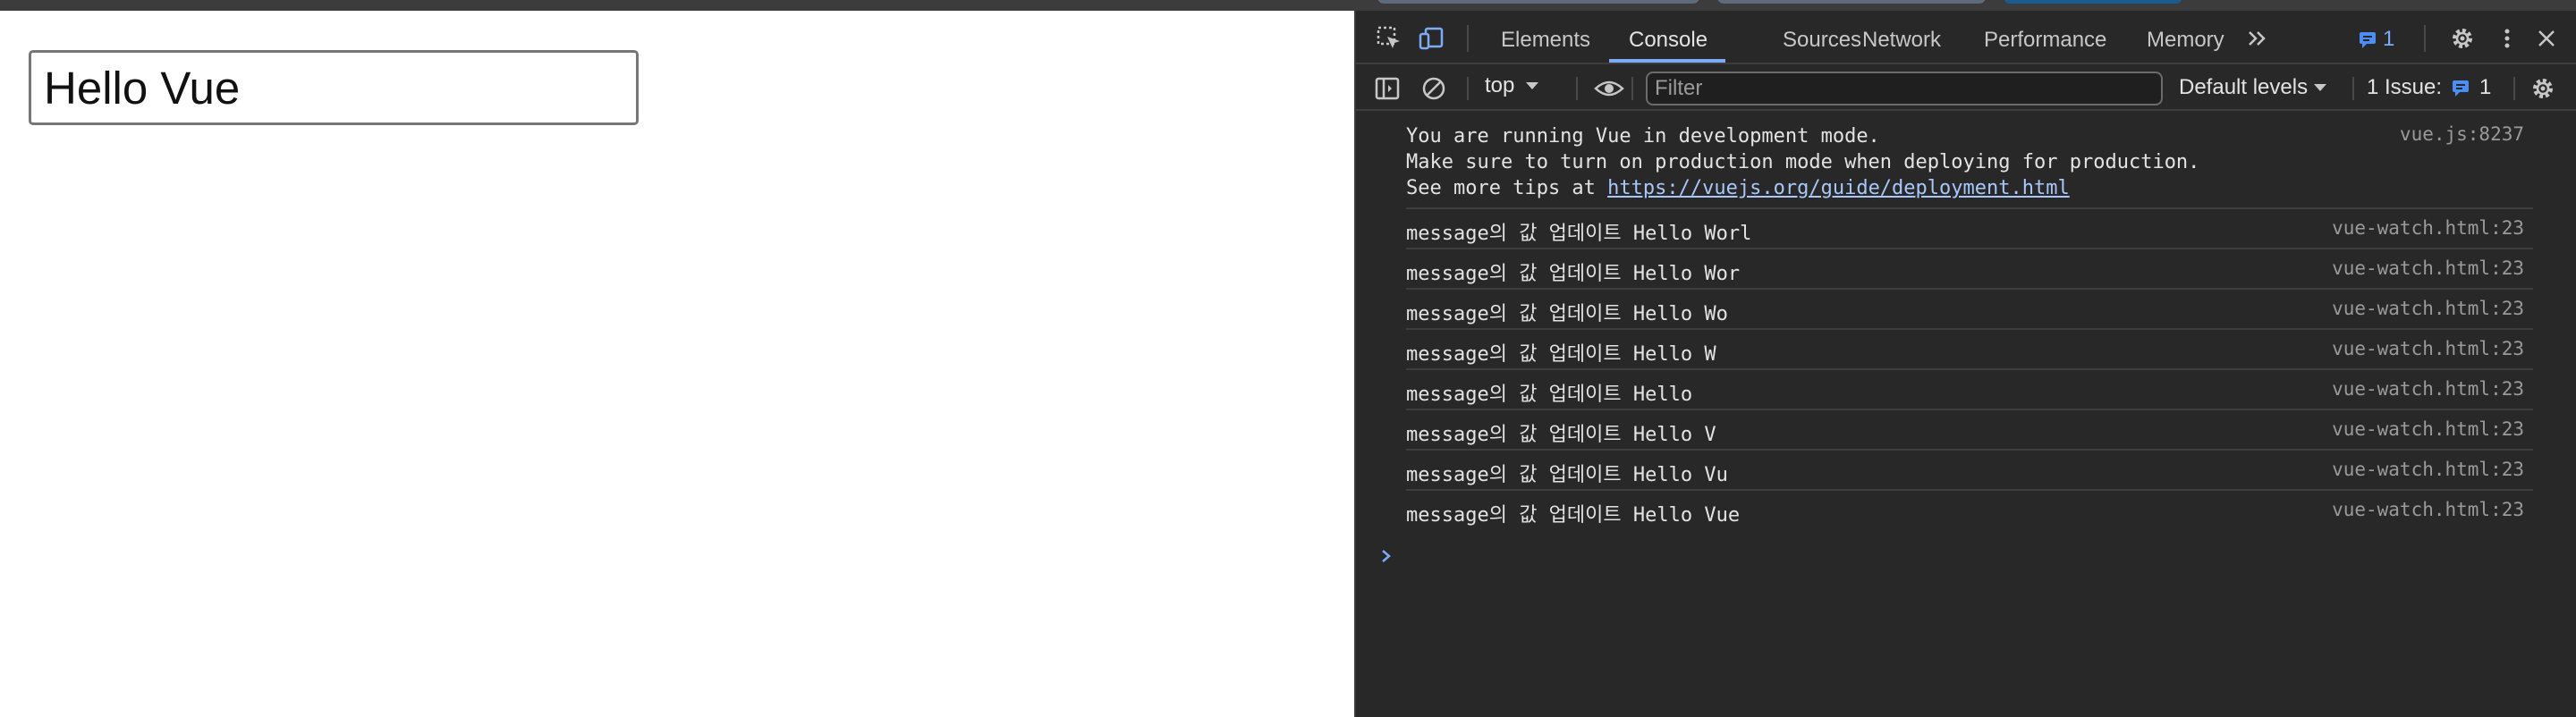  What do you see at coordinates (1561, 435) in the screenshot?
I see `message-text: message의 값 업데이트 Hello V` at bounding box center [1561, 435].